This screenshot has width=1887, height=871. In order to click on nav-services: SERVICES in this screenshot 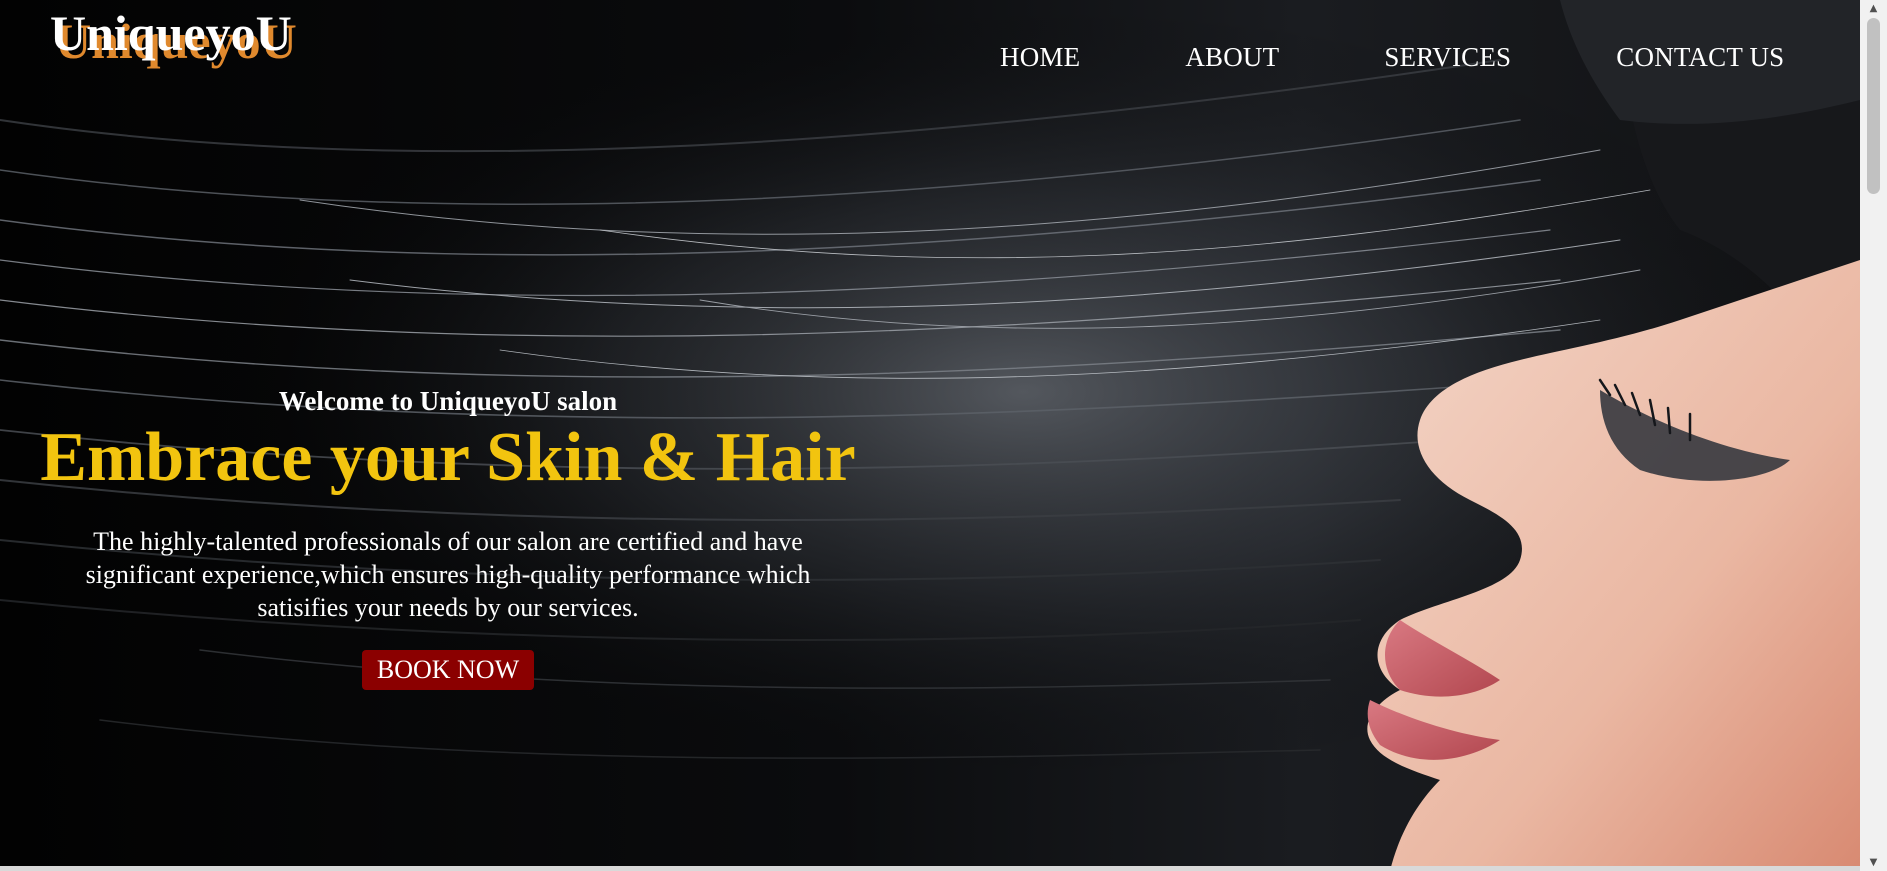, I will do `click(1447, 57)`.